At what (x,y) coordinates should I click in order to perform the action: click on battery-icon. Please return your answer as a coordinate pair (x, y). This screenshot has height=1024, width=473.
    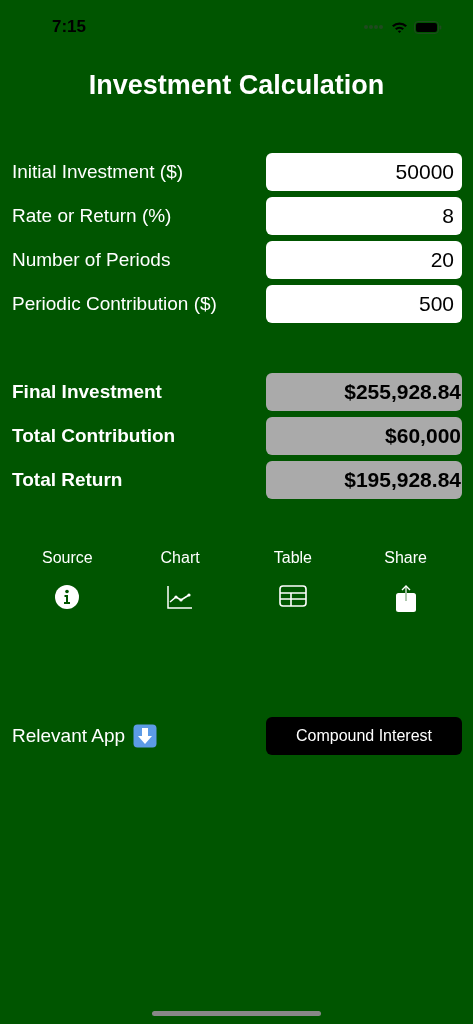
    Looking at the image, I should click on (428, 27).